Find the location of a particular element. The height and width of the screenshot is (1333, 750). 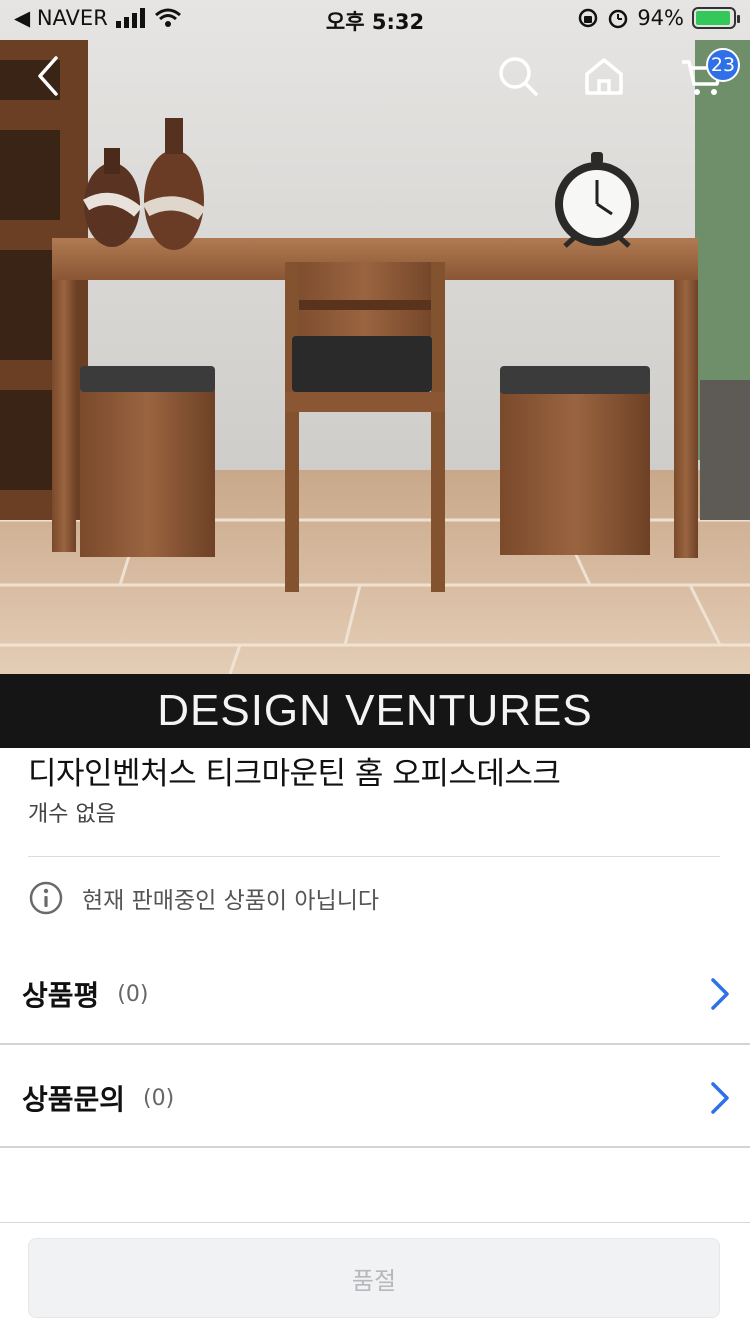

battery-fill is located at coordinates (713, 18).